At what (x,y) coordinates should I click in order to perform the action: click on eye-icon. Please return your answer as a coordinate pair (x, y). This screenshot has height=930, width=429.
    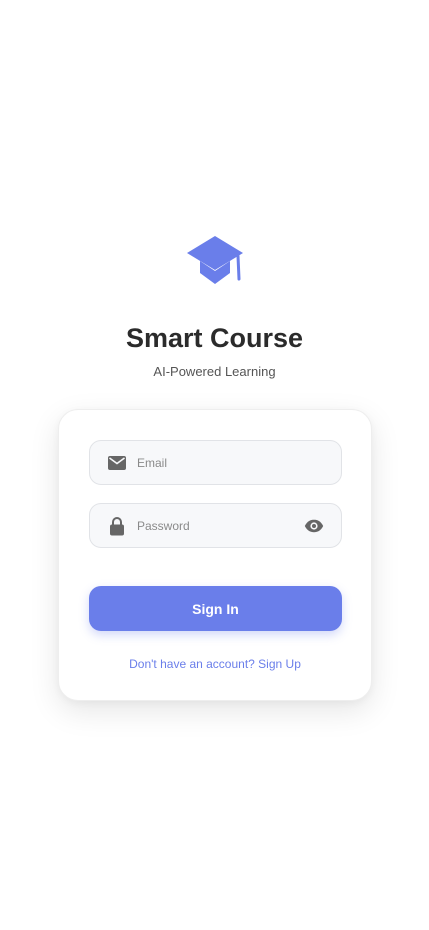
    Looking at the image, I should click on (314, 525).